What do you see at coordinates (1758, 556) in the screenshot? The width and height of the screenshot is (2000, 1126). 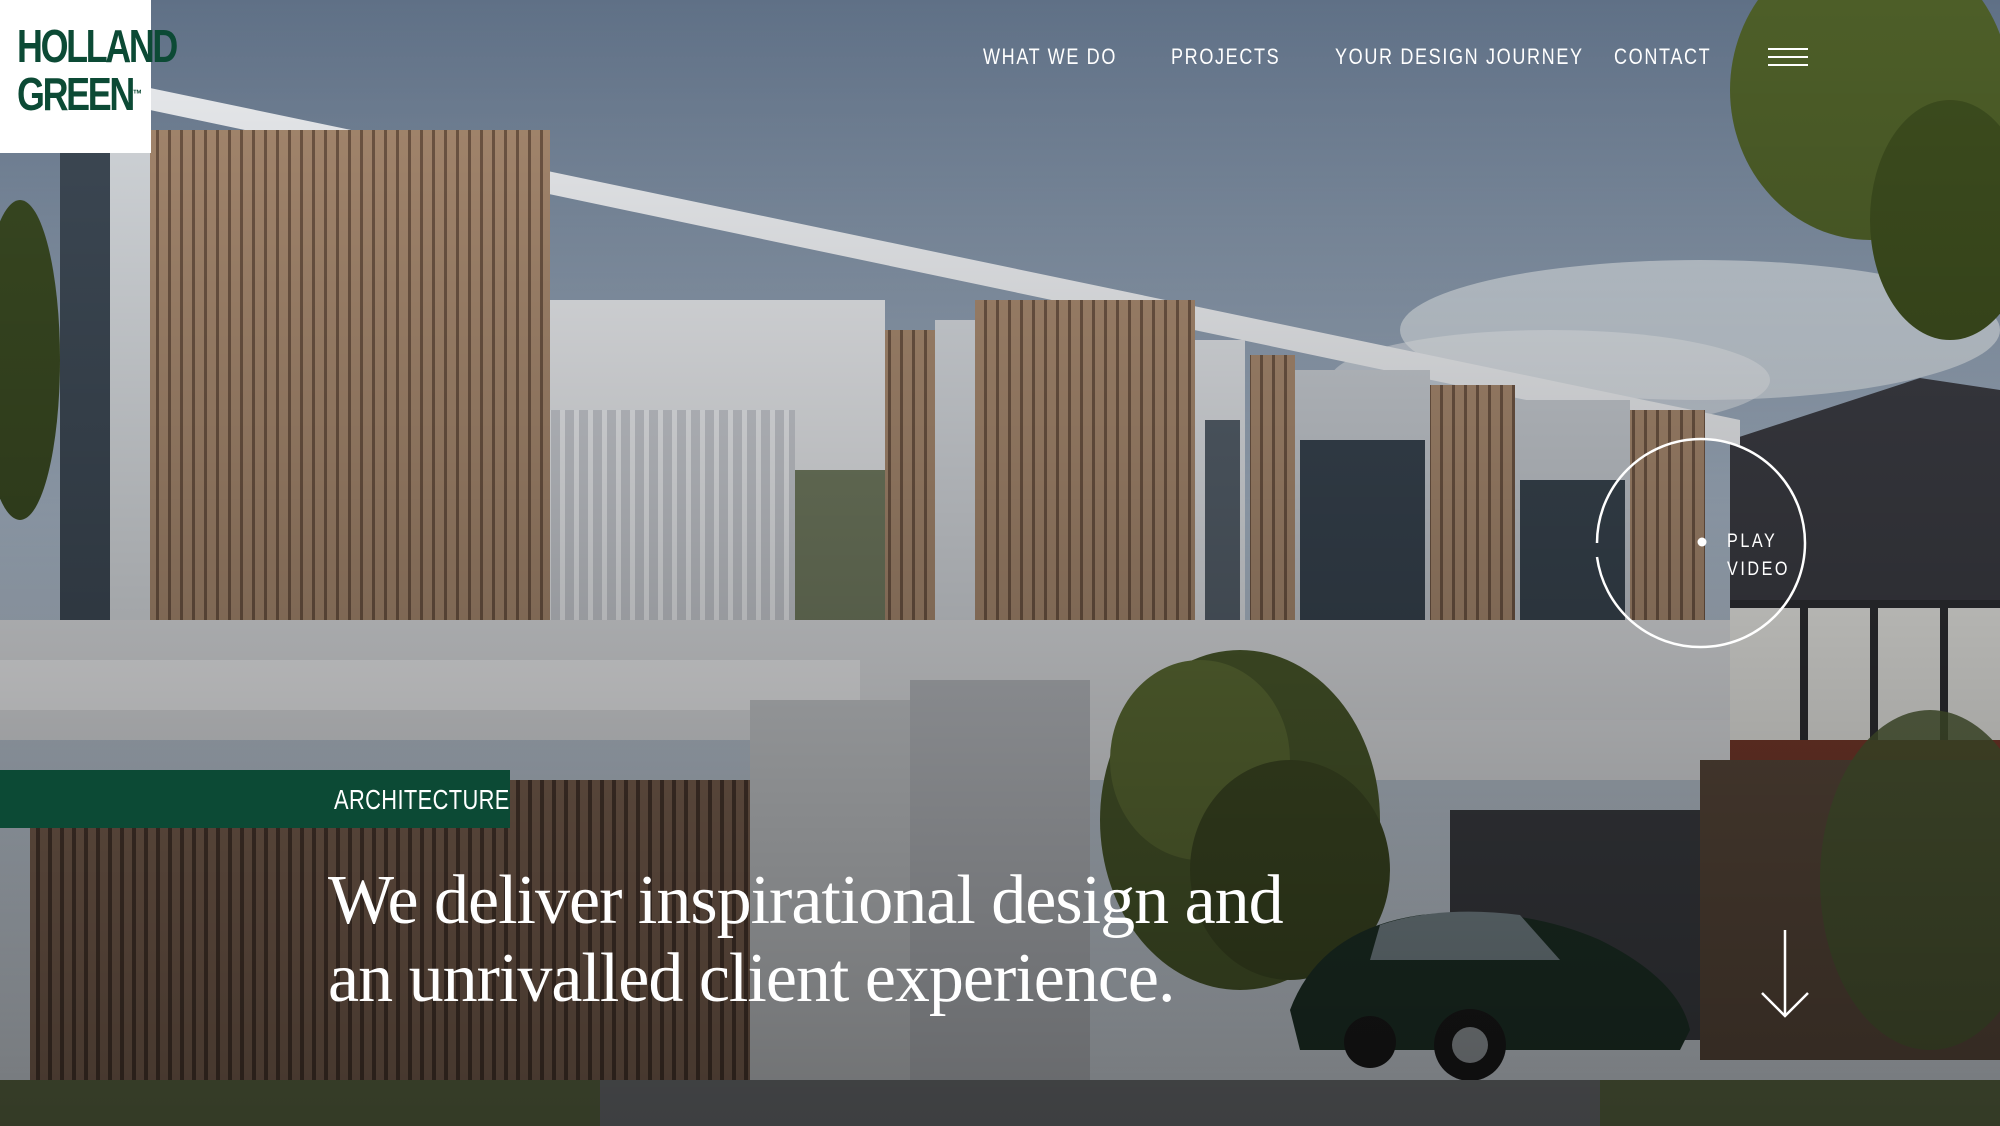 I see `play-video-label: PLAY VIDEO` at bounding box center [1758, 556].